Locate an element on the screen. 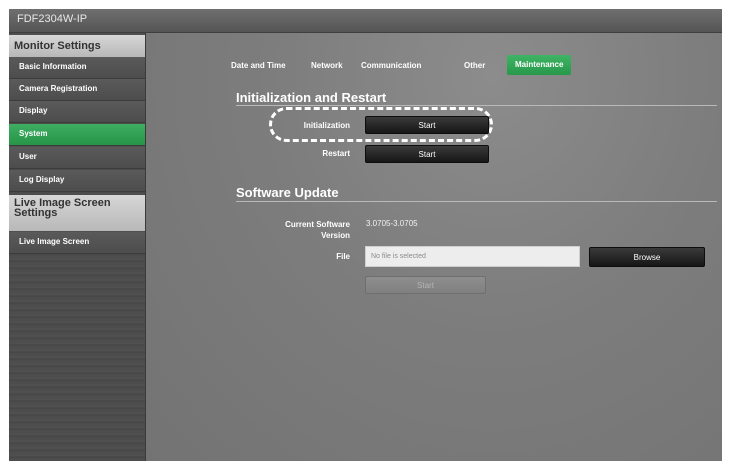  restart-label: Restart is located at coordinates (336, 153).